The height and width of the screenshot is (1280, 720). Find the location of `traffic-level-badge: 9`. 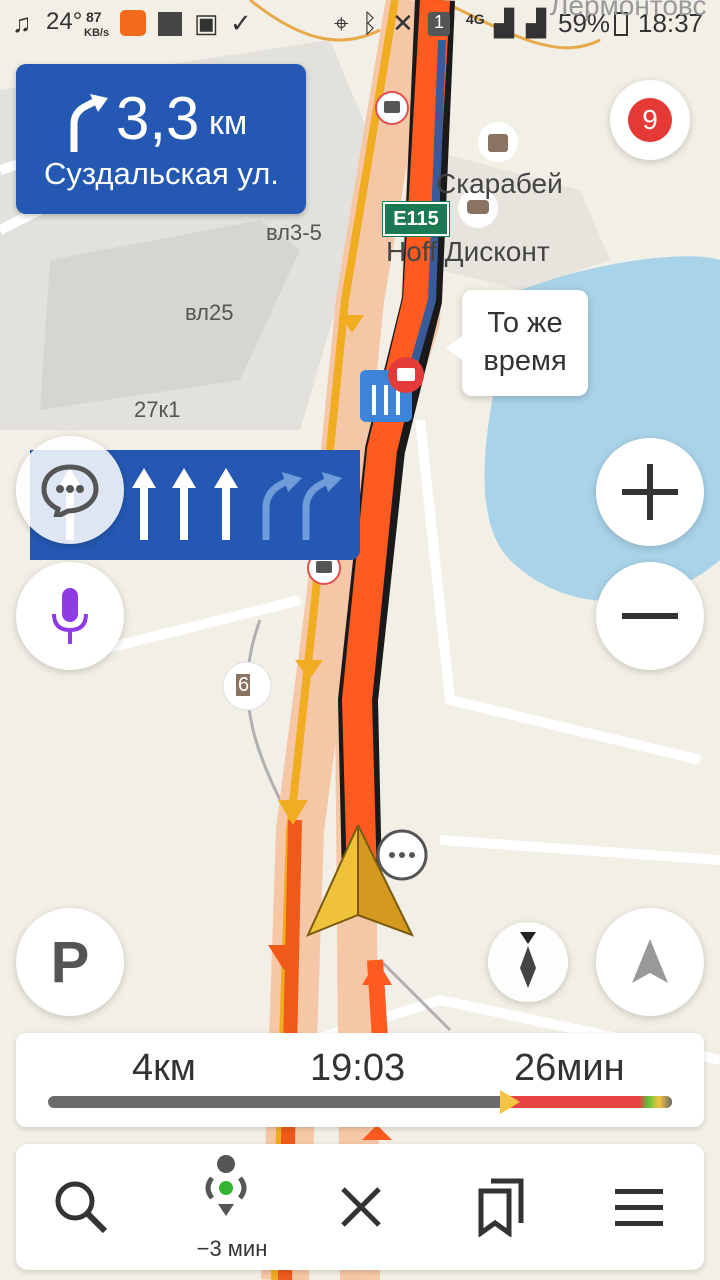

traffic-level-badge: 9 is located at coordinates (650, 120).